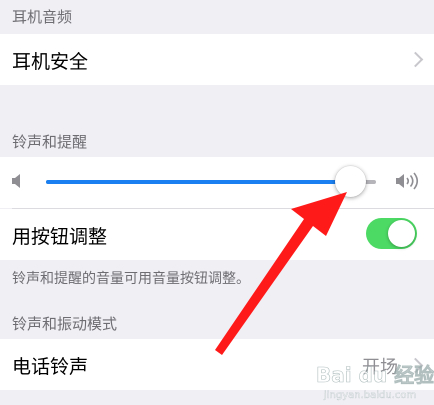 Image resolution: width=434 pixels, height=405 pixels. What do you see at coordinates (375, 375) in the screenshot?
I see `svg-text: Bai du 经验` at bounding box center [375, 375].